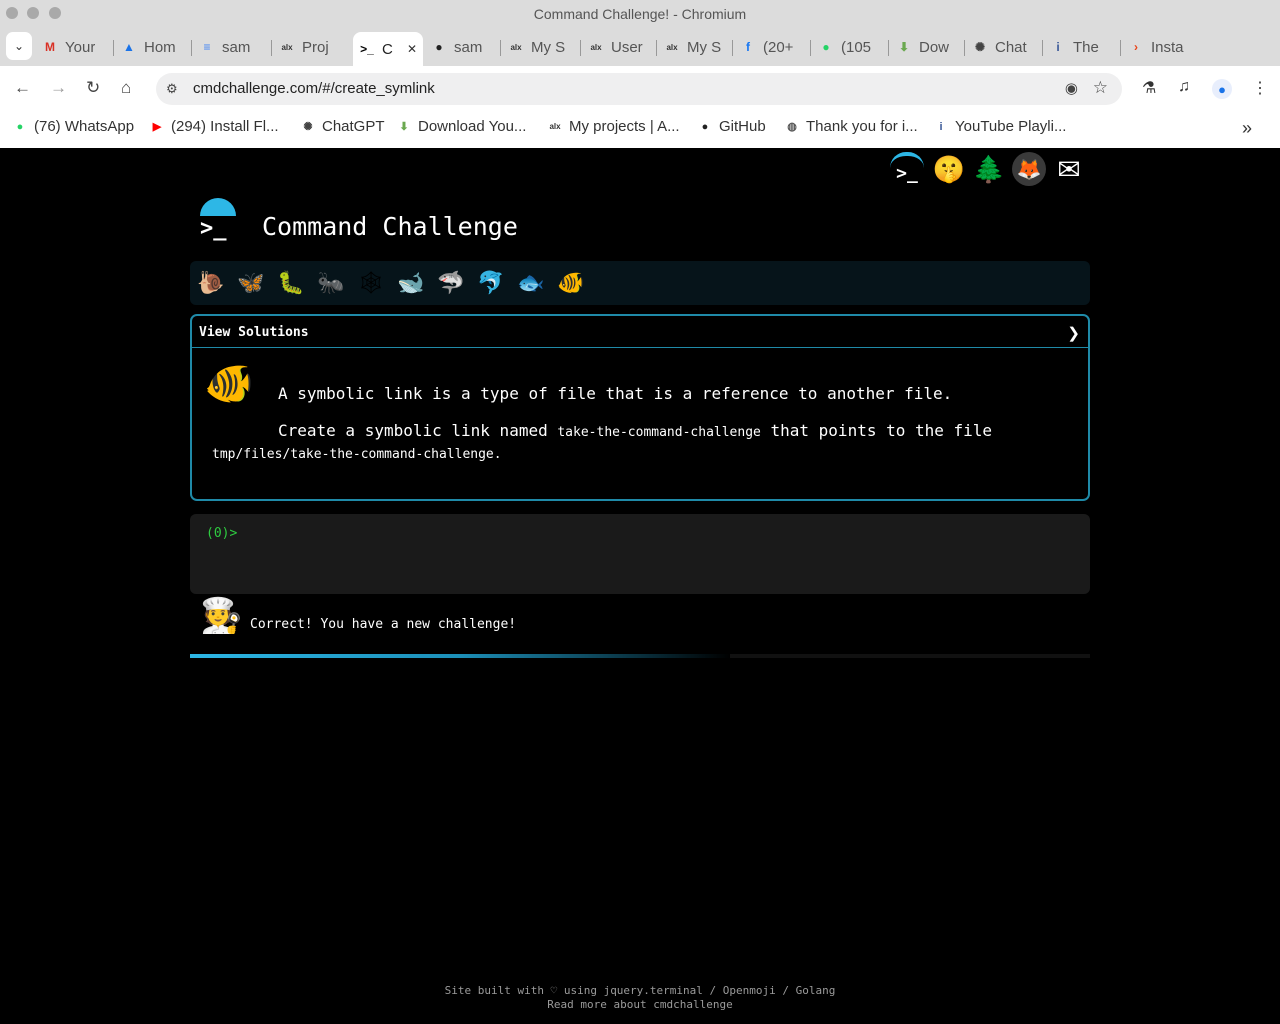 The width and height of the screenshot is (1280, 1024). What do you see at coordinates (157, 127) in the screenshot?
I see `youtube-icon: ▶` at bounding box center [157, 127].